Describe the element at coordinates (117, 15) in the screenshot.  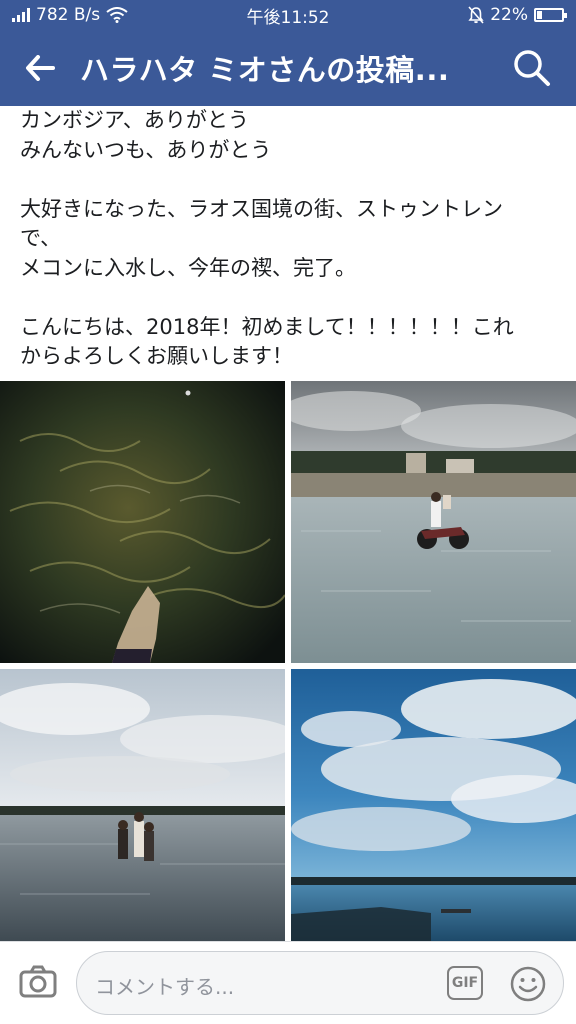
I see `wifi-icon` at that location.